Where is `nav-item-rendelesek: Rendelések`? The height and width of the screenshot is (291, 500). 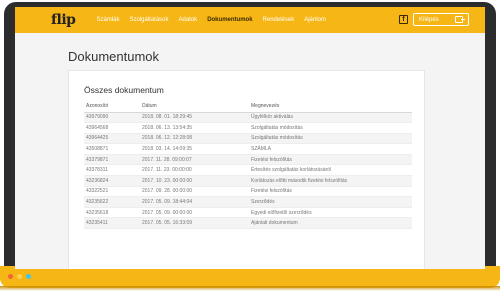 nav-item-rendelesek: Rendelések is located at coordinates (279, 20).